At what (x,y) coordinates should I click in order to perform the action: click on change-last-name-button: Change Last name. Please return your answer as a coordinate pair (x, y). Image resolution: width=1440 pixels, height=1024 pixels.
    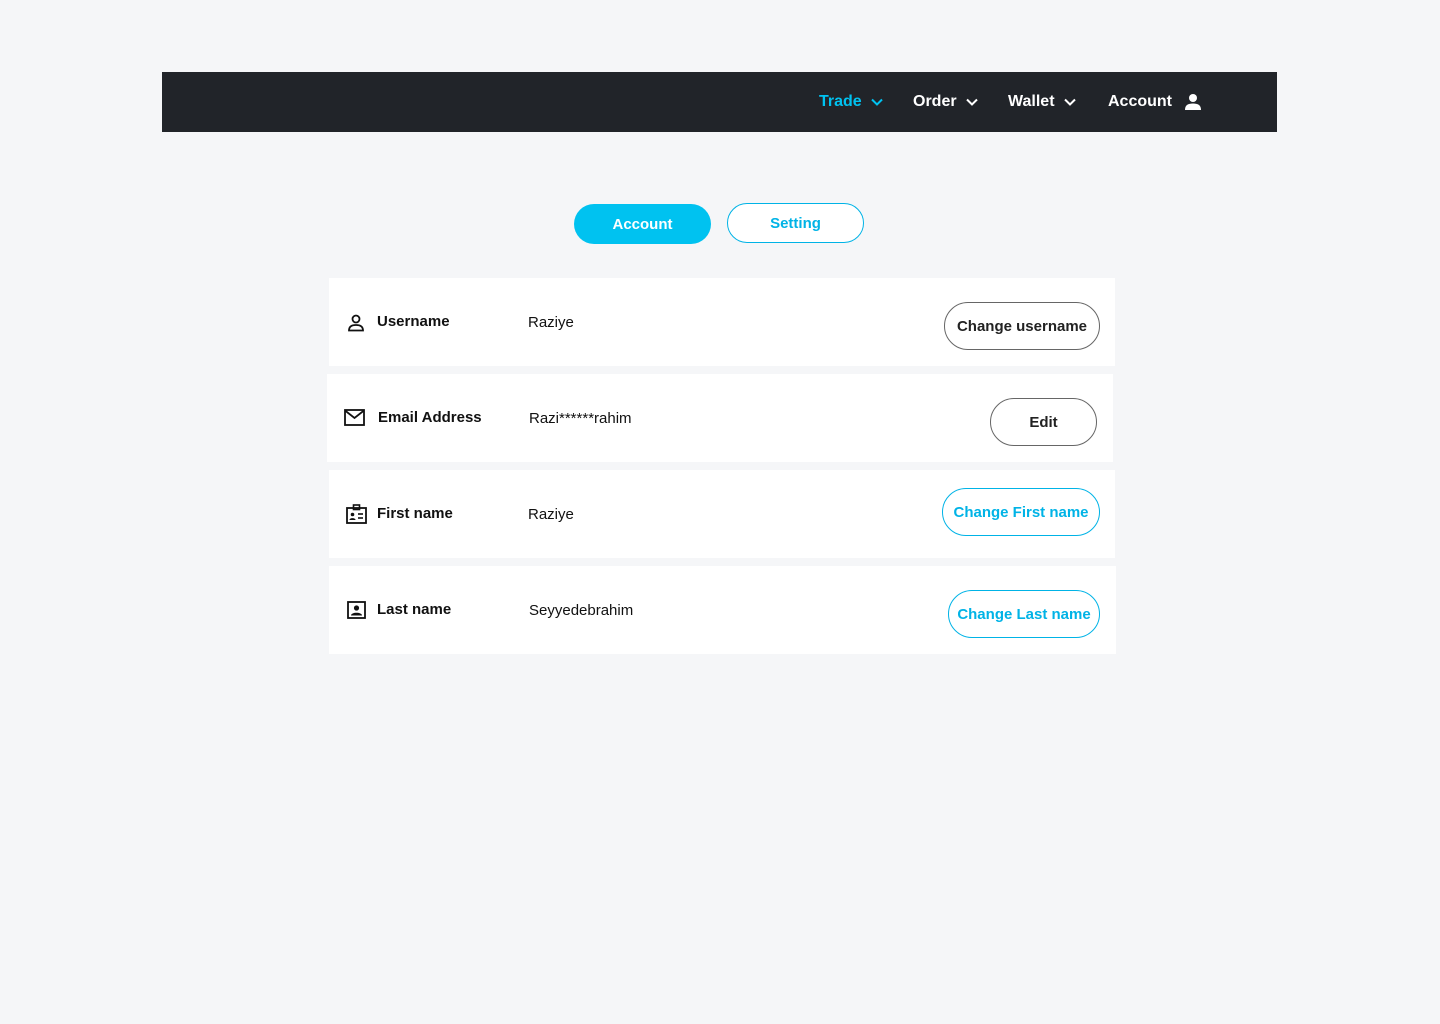
    Looking at the image, I should click on (1024, 614).